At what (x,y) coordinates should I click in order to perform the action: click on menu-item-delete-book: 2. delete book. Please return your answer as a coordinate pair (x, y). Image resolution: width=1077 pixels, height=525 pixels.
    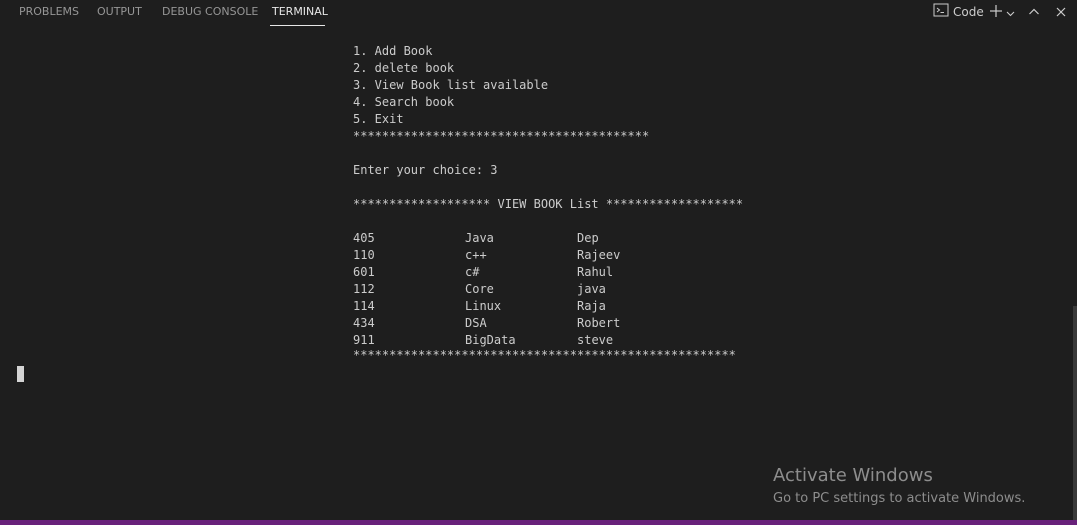
    Looking at the image, I should click on (404, 68).